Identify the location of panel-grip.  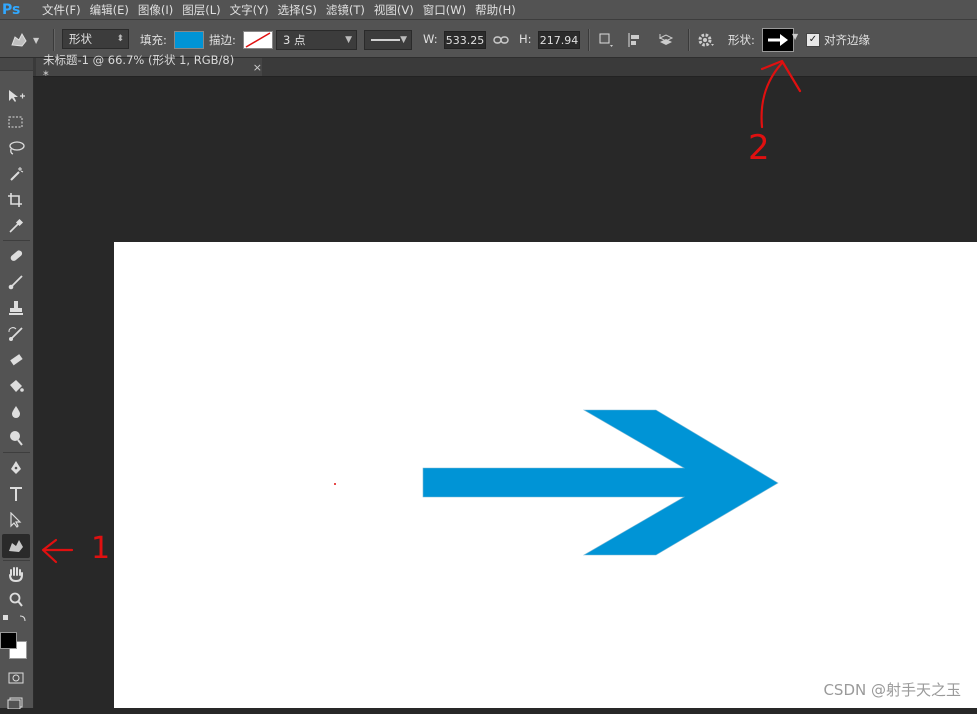
(16, 64).